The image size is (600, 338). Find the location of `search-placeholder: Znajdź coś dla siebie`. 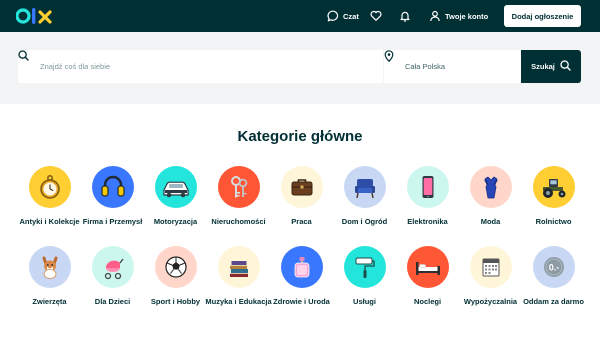

search-placeholder: Znajdź coś dla siebie is located at coordinates (75, 66).